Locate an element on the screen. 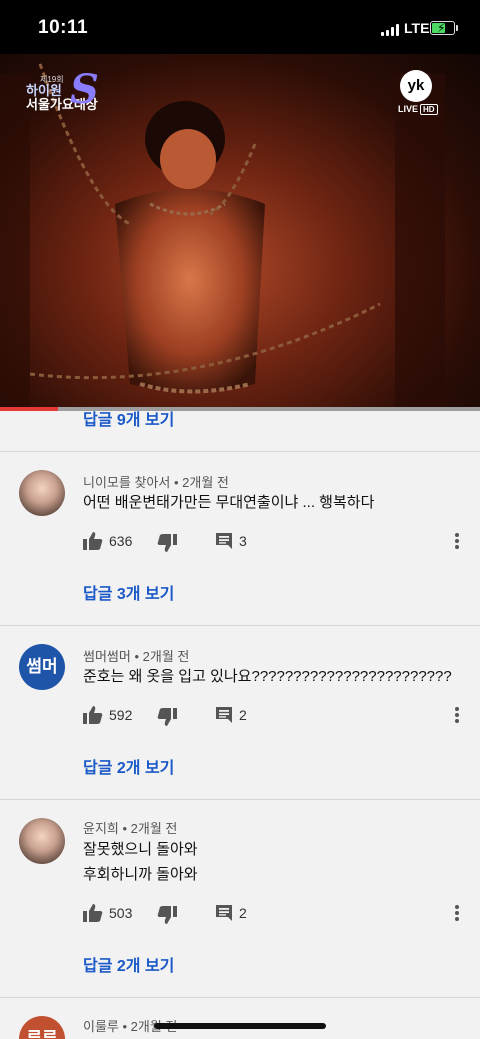 The height and width of the screenshot is (1039, 480). comment-actions: 592 2 is located at coordinates (278, 716).